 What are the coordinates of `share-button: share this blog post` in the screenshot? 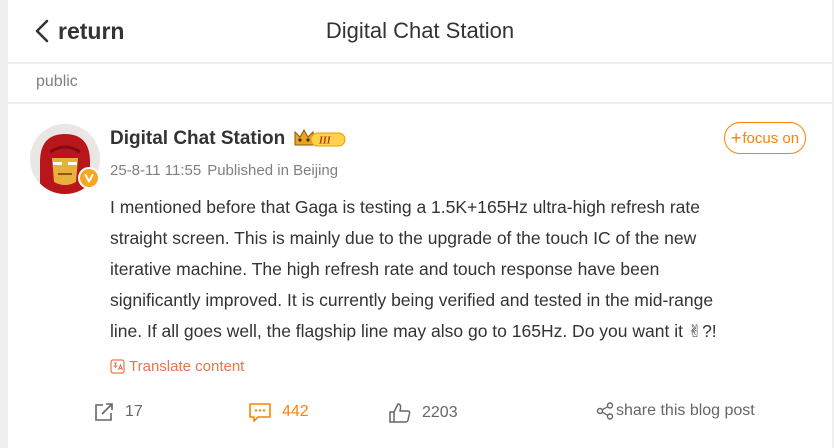 It's located at (675, 411).